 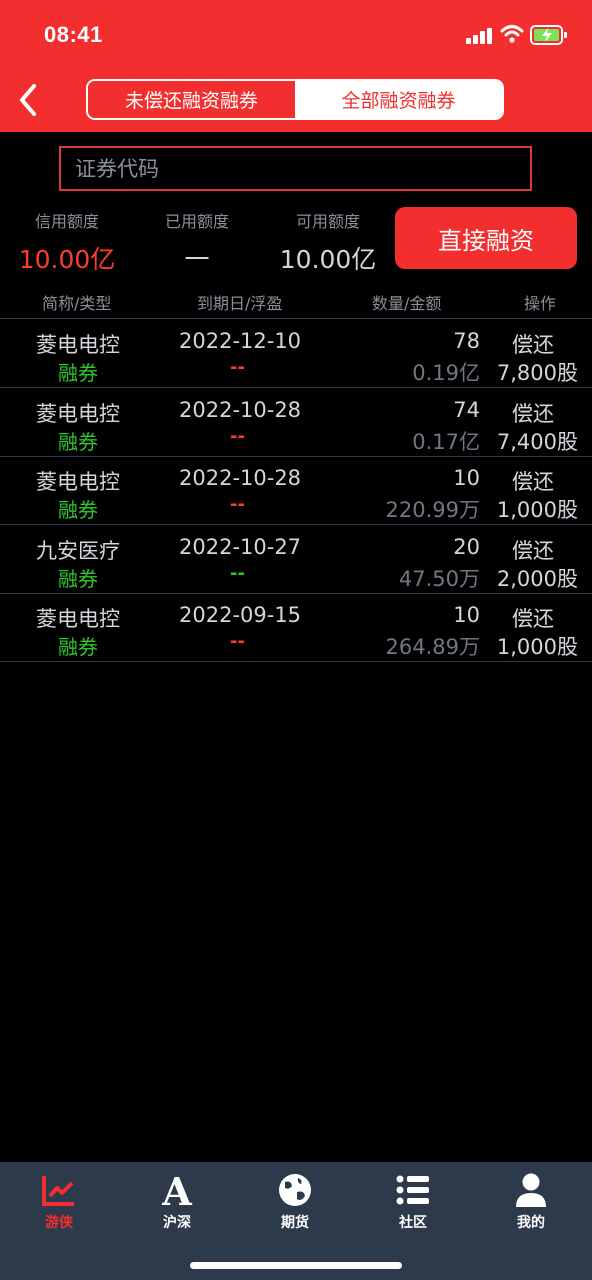 I want to click on table-row: 菱电电控融券 2022-10-28 -- 10 220.99万 偿还 1,000股, so click(x=296, y=491).